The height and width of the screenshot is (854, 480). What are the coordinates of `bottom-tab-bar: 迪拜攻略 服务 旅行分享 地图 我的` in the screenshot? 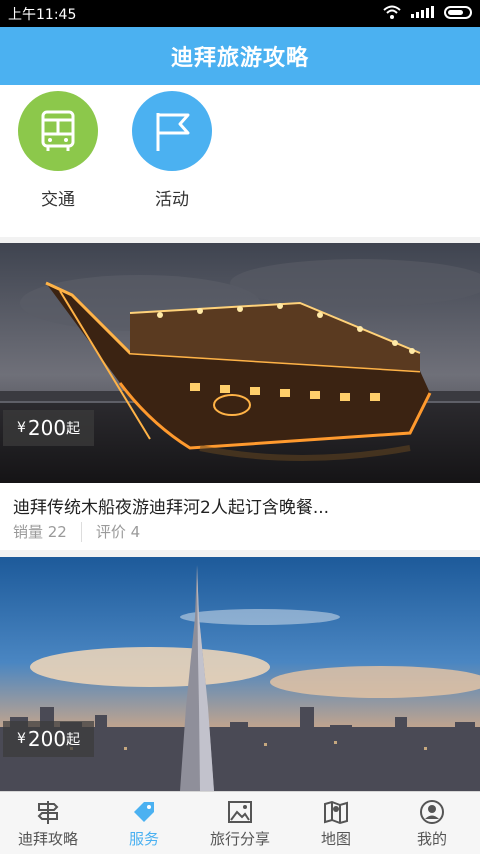 It's located at (240, 822).